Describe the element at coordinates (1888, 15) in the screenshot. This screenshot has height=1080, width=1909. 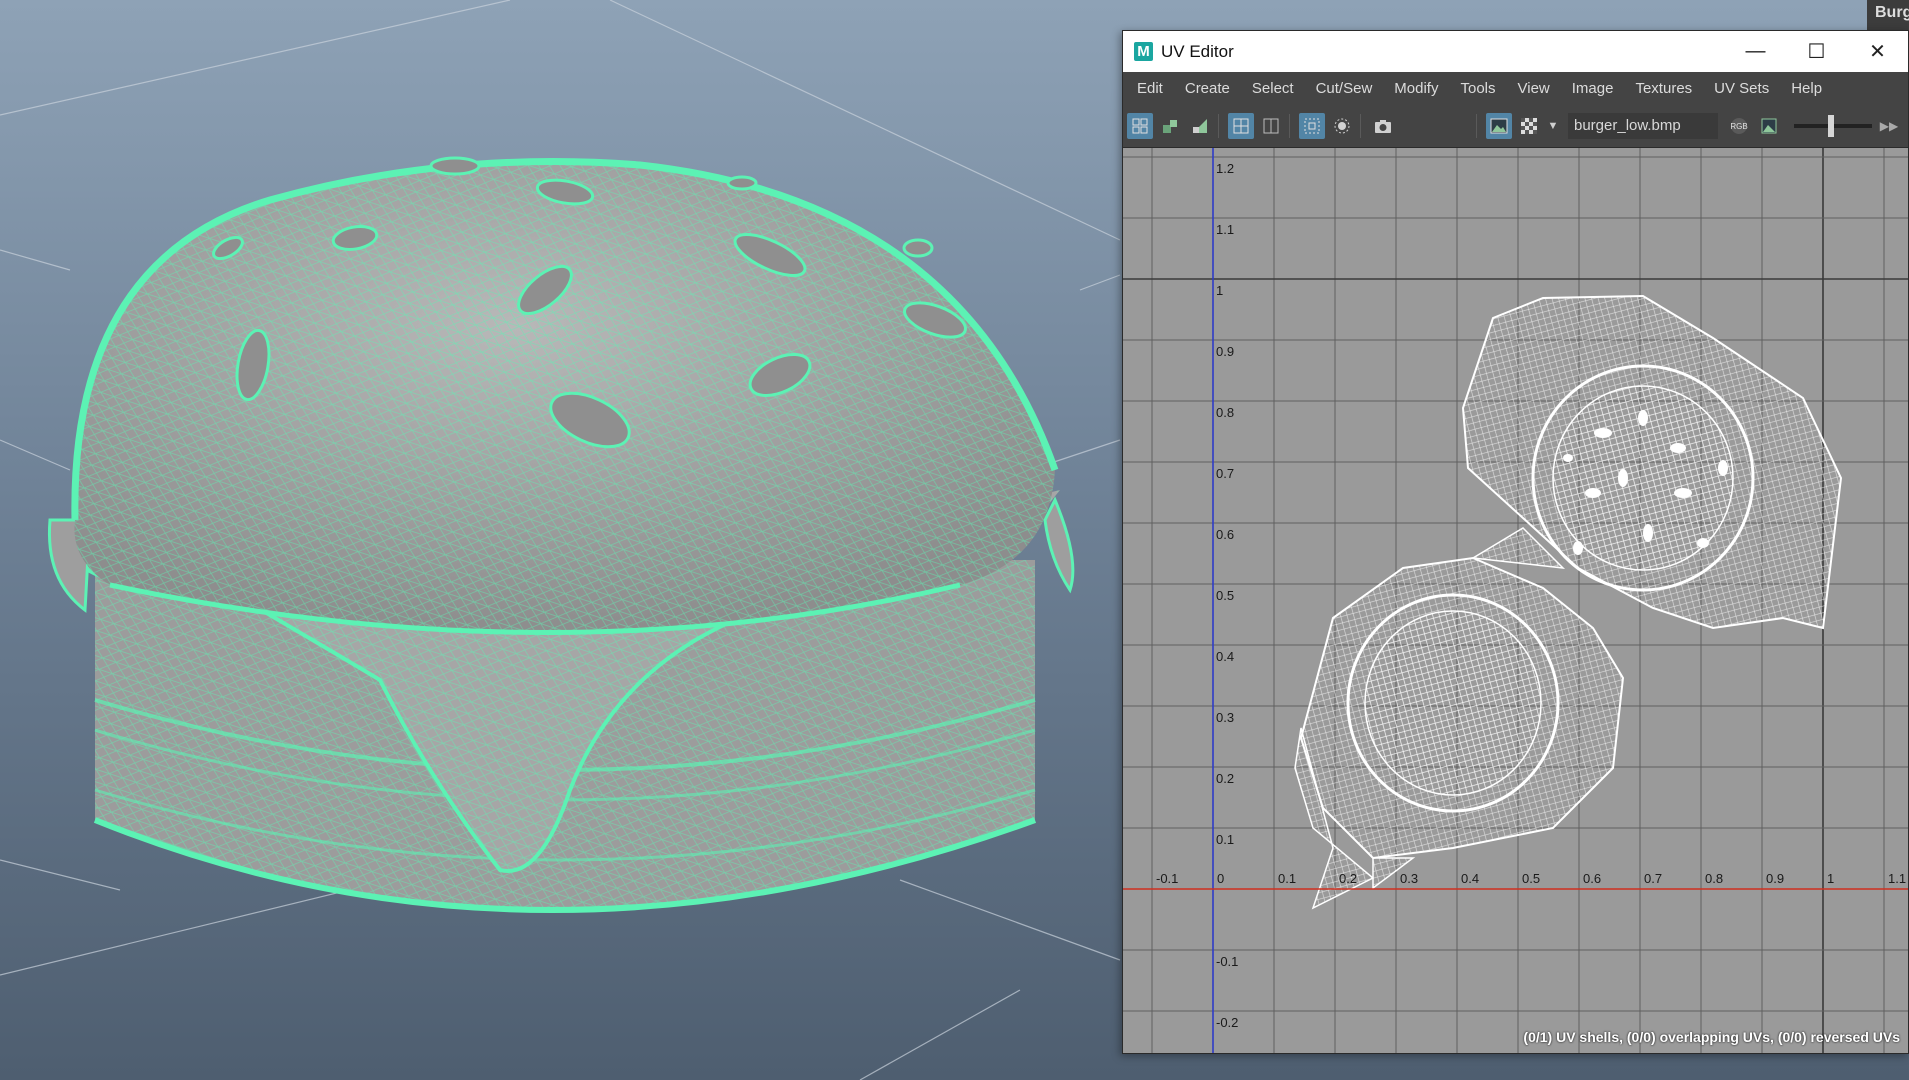
I see `corner-tab: Burg` at that location.